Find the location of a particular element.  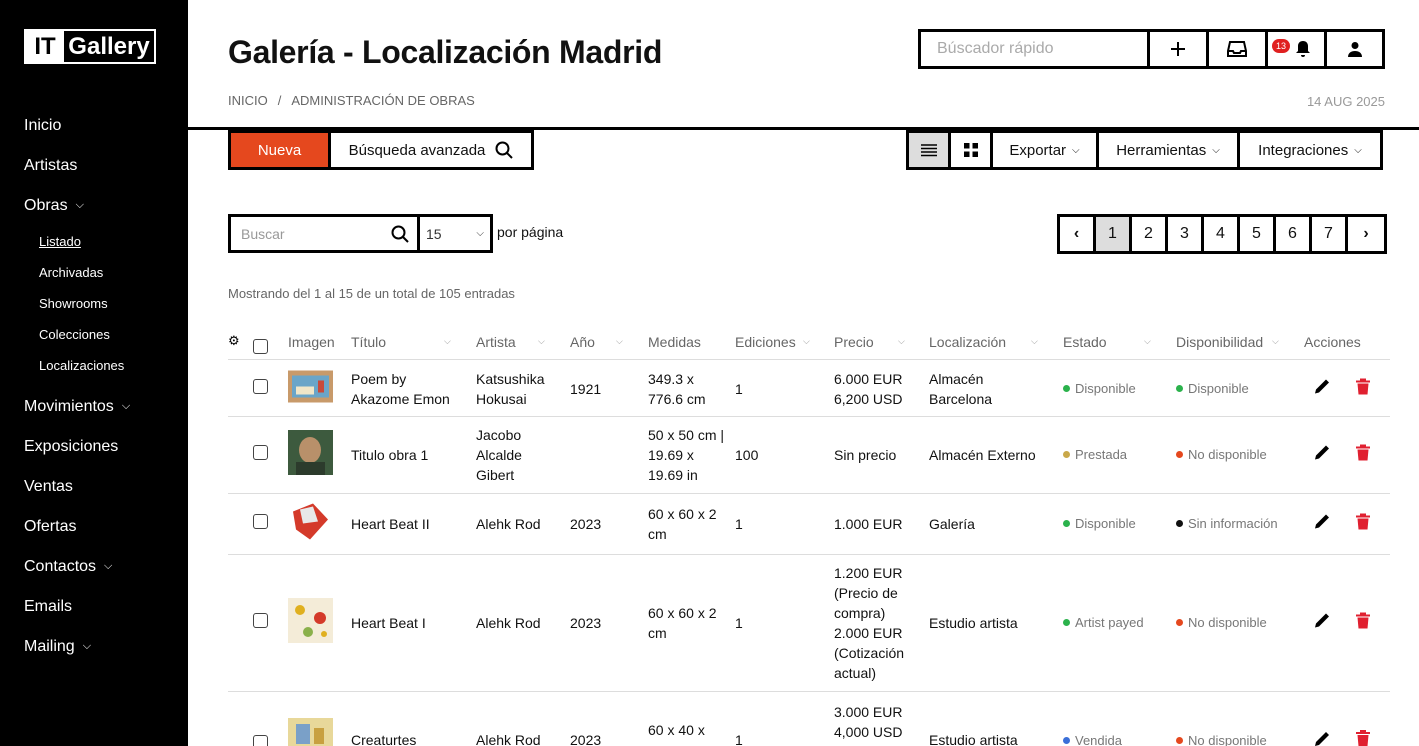

sidebar-item-obras: Obras ⌵ is located at coordinates (104, 206).